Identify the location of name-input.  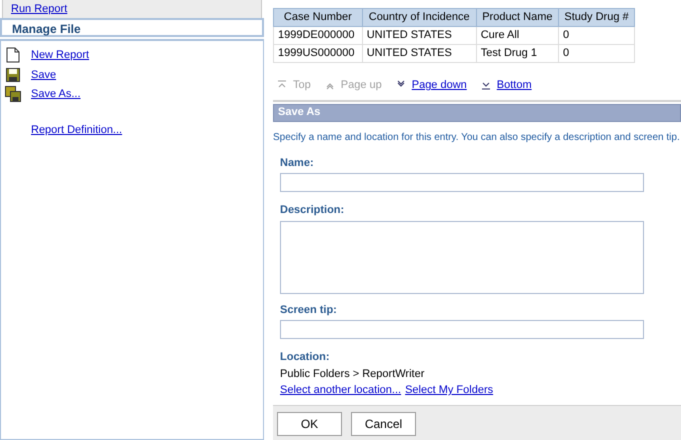
(462, 182).